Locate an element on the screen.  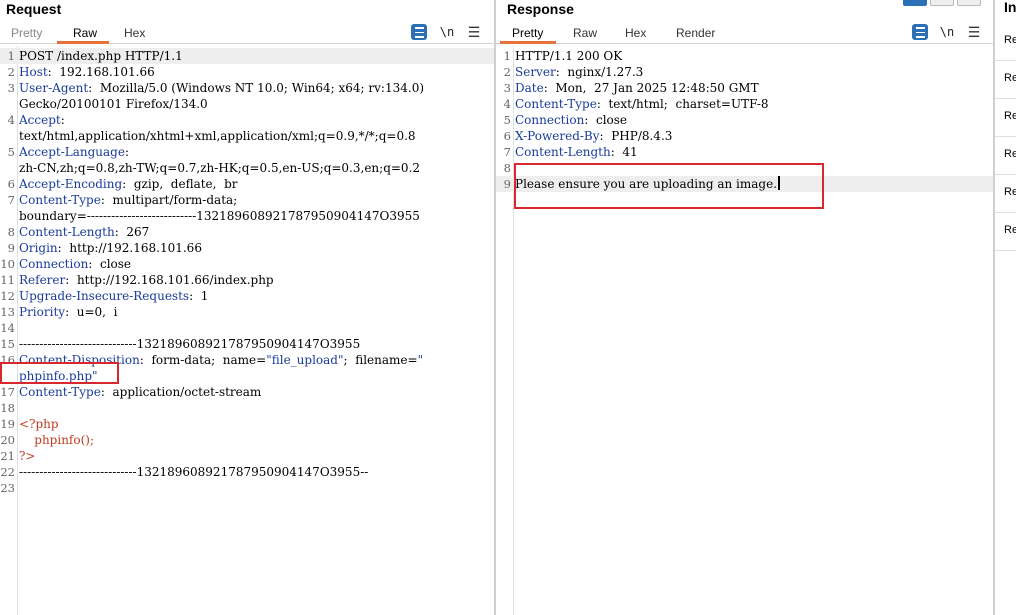
response-tab-raw: Raw is located at coordinates (585, 33).